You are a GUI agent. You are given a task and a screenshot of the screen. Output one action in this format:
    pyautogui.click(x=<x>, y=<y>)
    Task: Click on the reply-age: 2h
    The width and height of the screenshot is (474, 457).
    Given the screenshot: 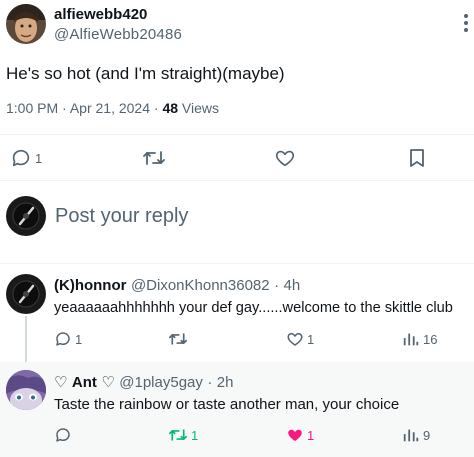 What is the action you would take?
    pyautogui.click(x=225, y=382)
    